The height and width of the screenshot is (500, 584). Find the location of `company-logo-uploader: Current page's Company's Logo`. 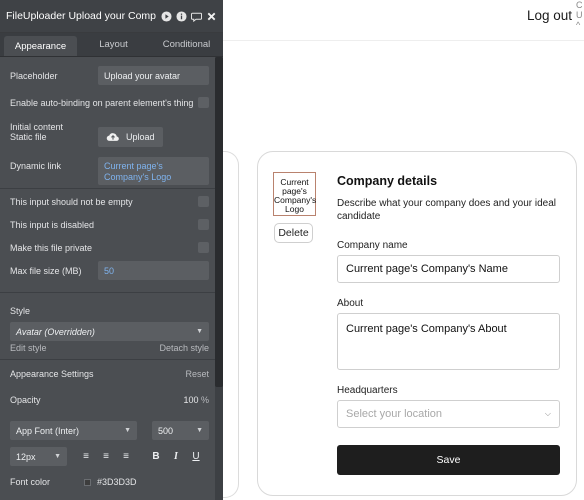

company-logo-uploader: Current page's Company's Logo is located at coordinates (294, 194).